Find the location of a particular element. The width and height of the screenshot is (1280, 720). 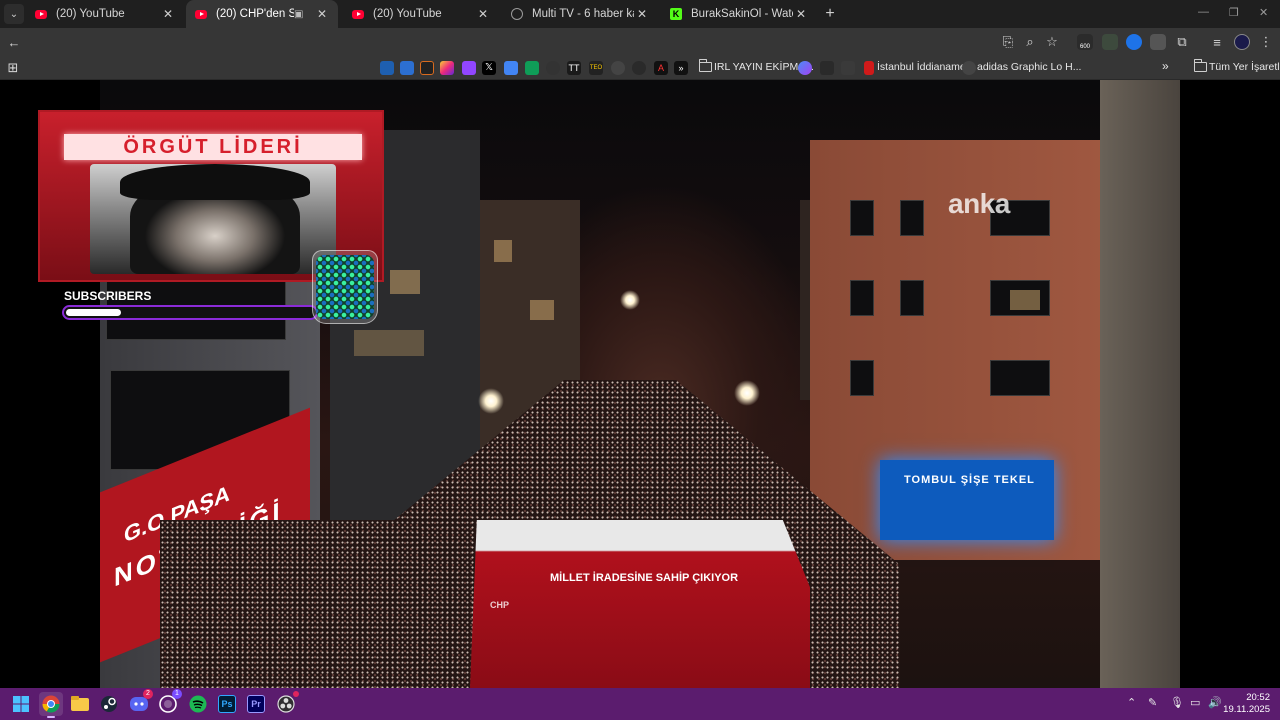

apps-button: ⊞ is located at coordinates (13, 68).